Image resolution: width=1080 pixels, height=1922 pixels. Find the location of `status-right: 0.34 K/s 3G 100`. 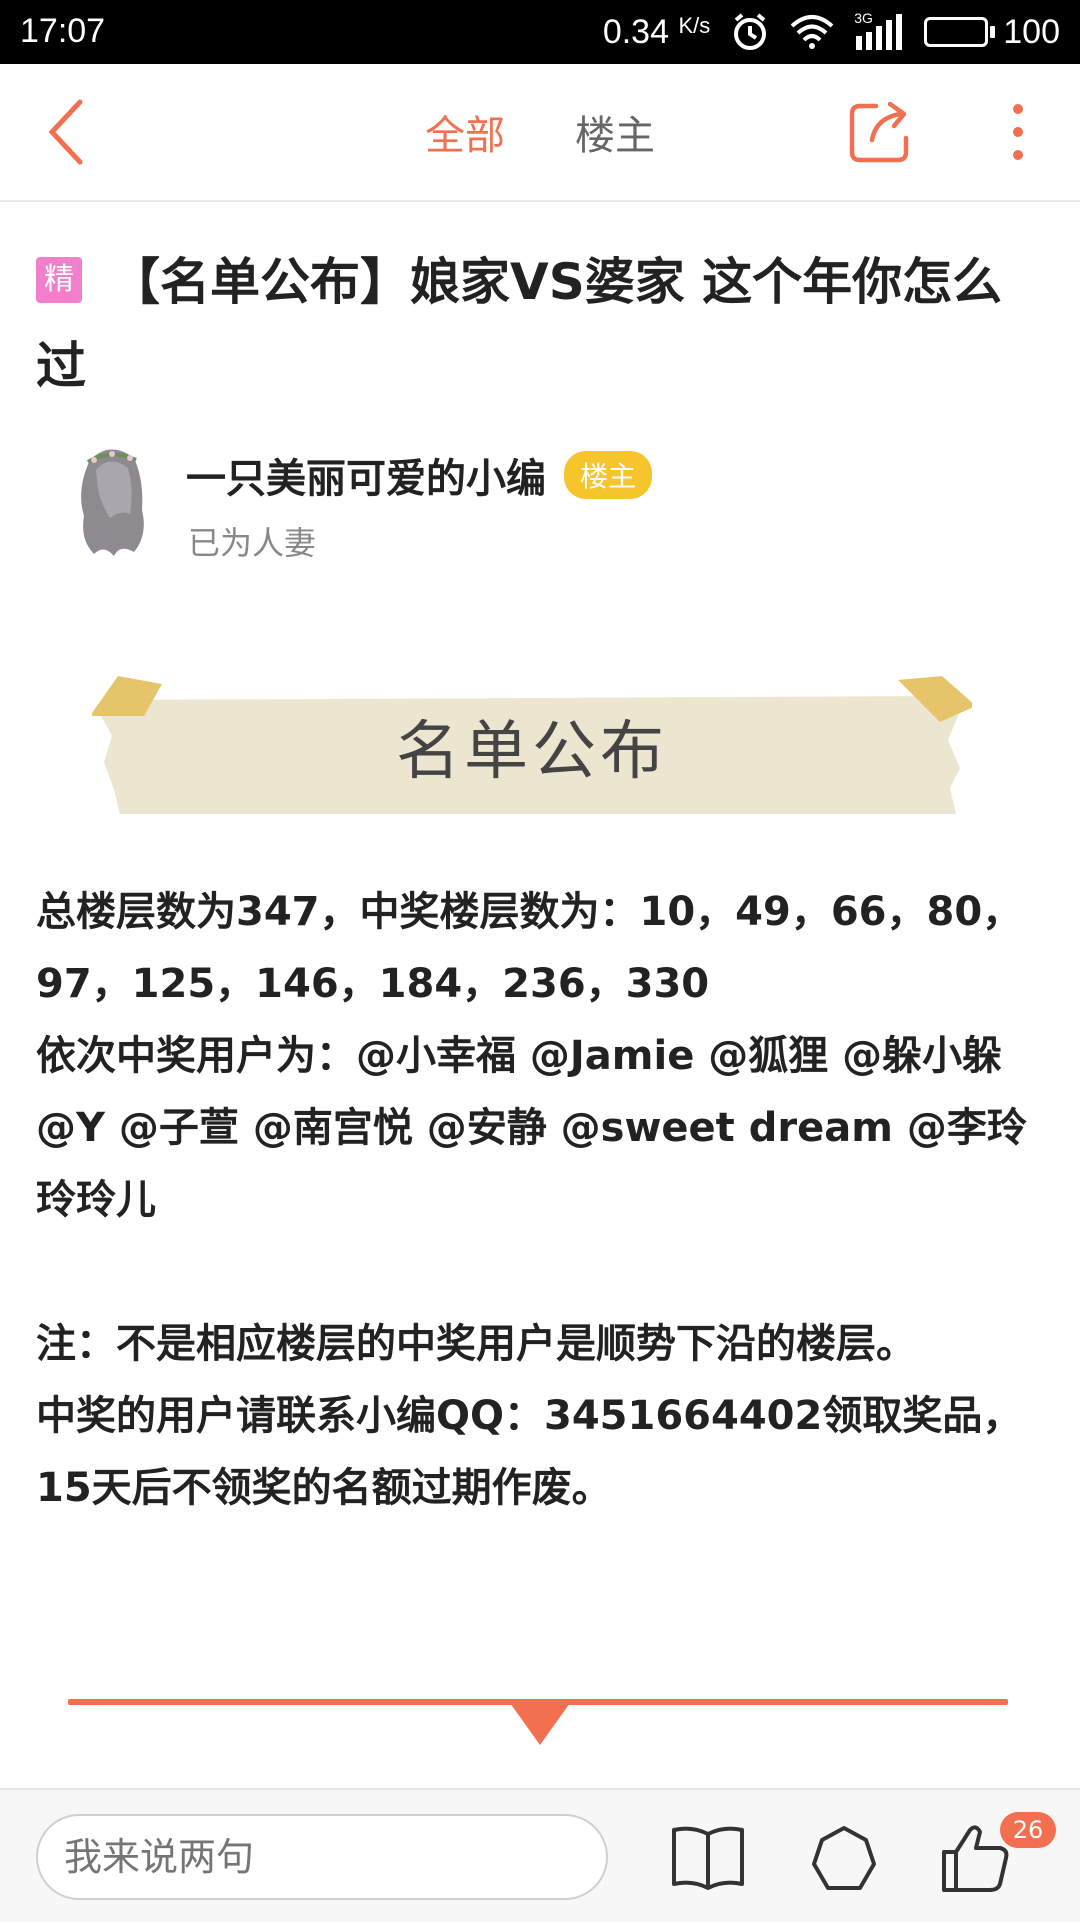

status-right: 0.34 K/s 3G 100 is located at coordinates (831, 32).